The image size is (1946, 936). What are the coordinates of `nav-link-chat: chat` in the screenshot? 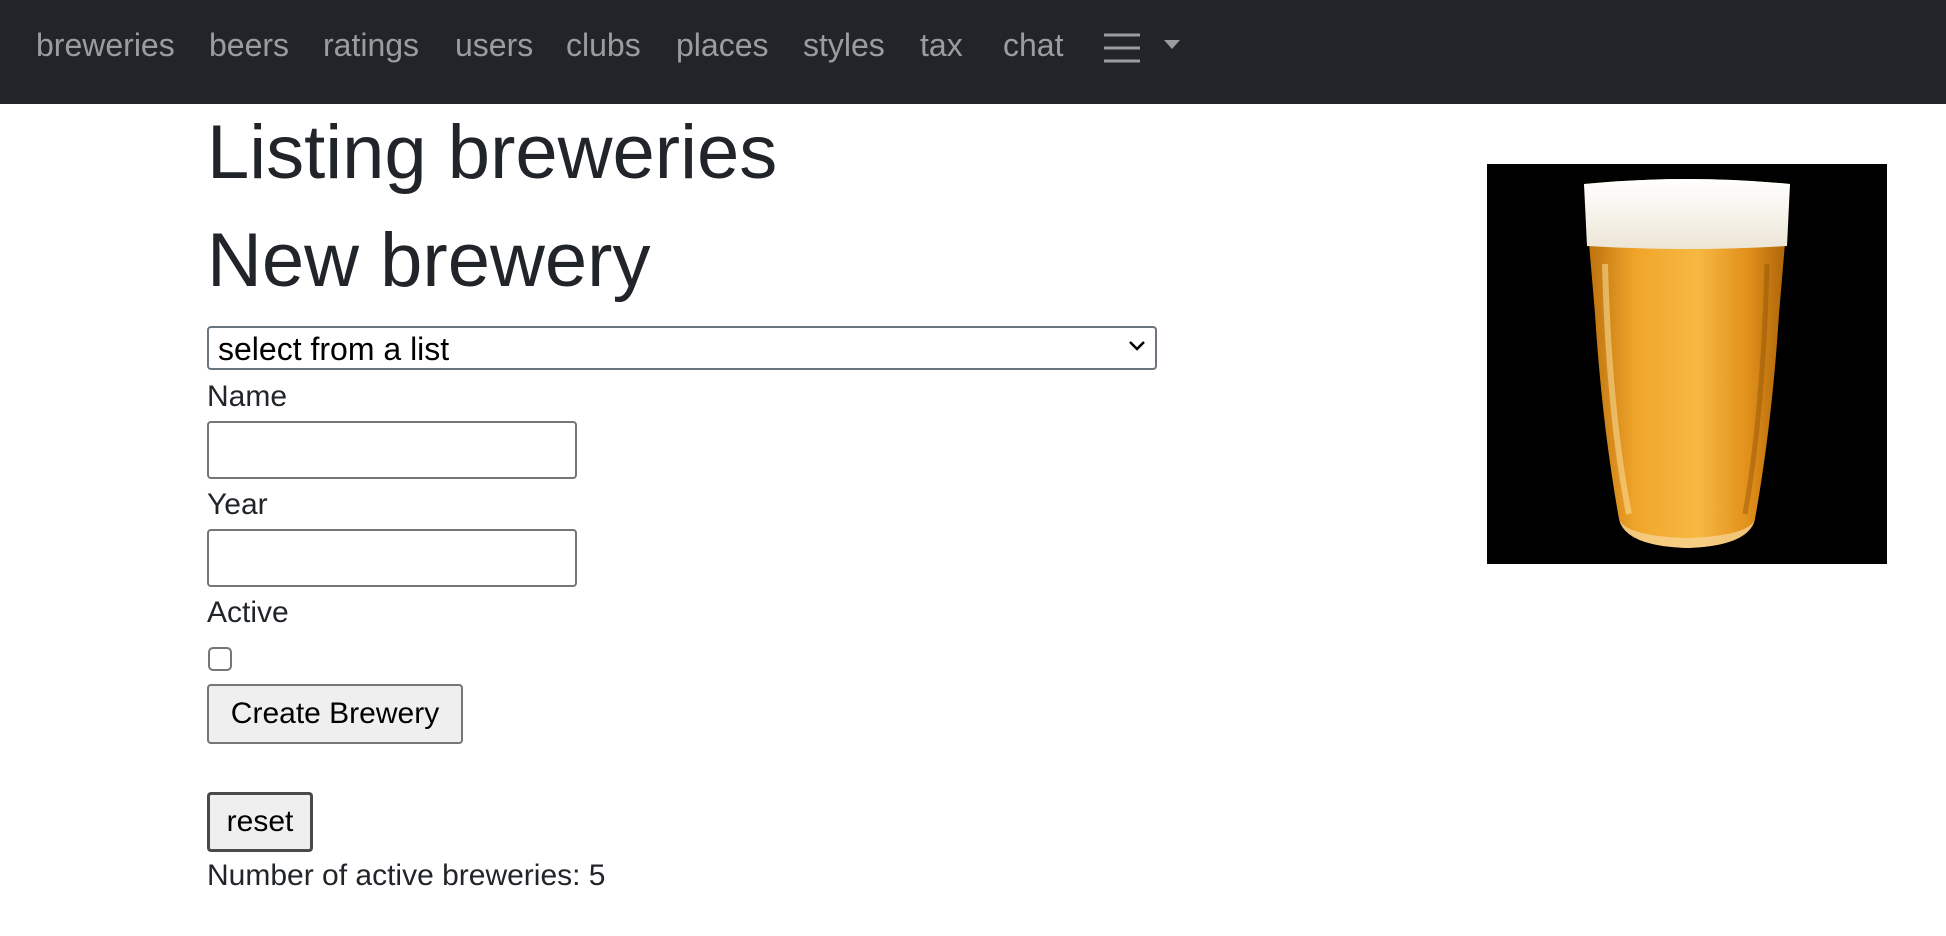 It's located at (1033, 45).